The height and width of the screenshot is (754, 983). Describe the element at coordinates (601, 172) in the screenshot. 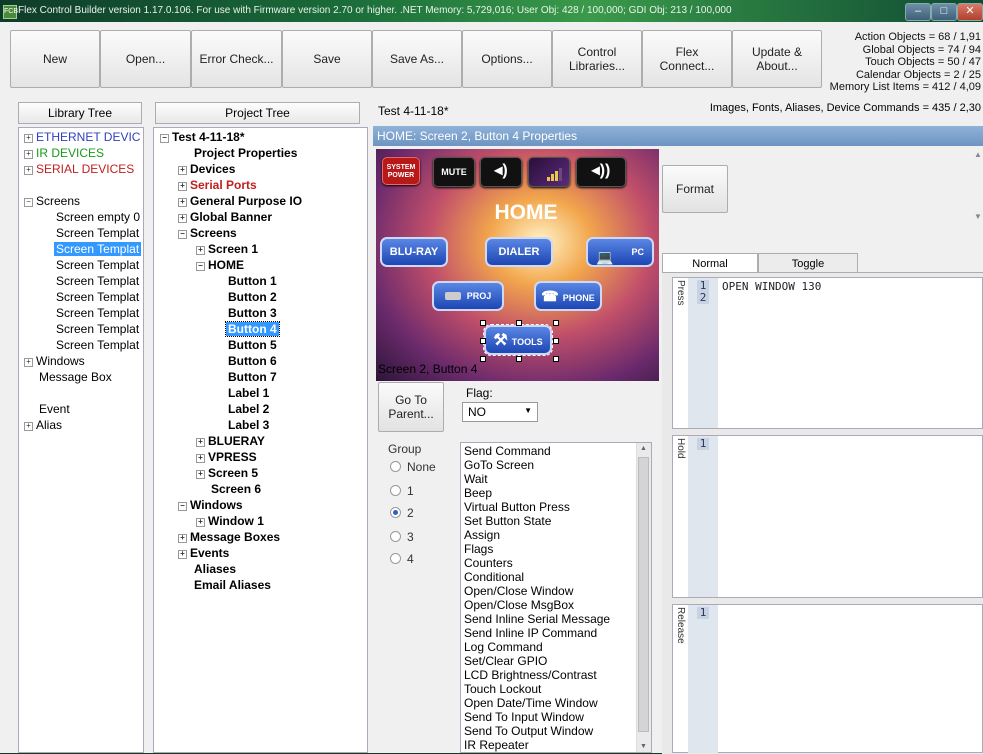

I see `volume-up-icon: ◂))` at that location.